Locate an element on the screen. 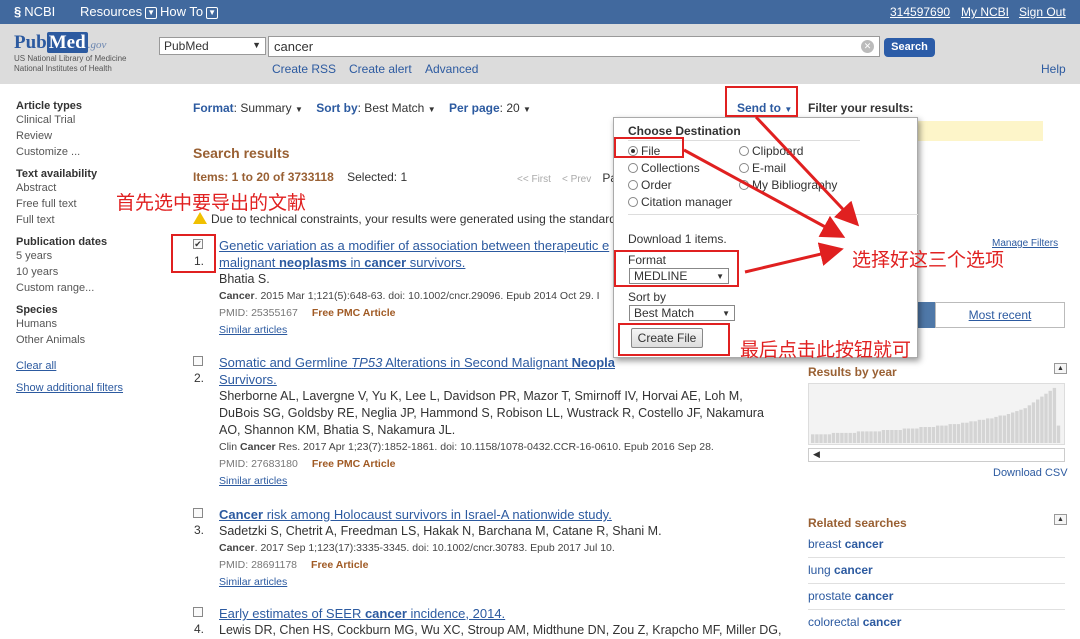  annotation-arrows is located at coordinates (771, 194).